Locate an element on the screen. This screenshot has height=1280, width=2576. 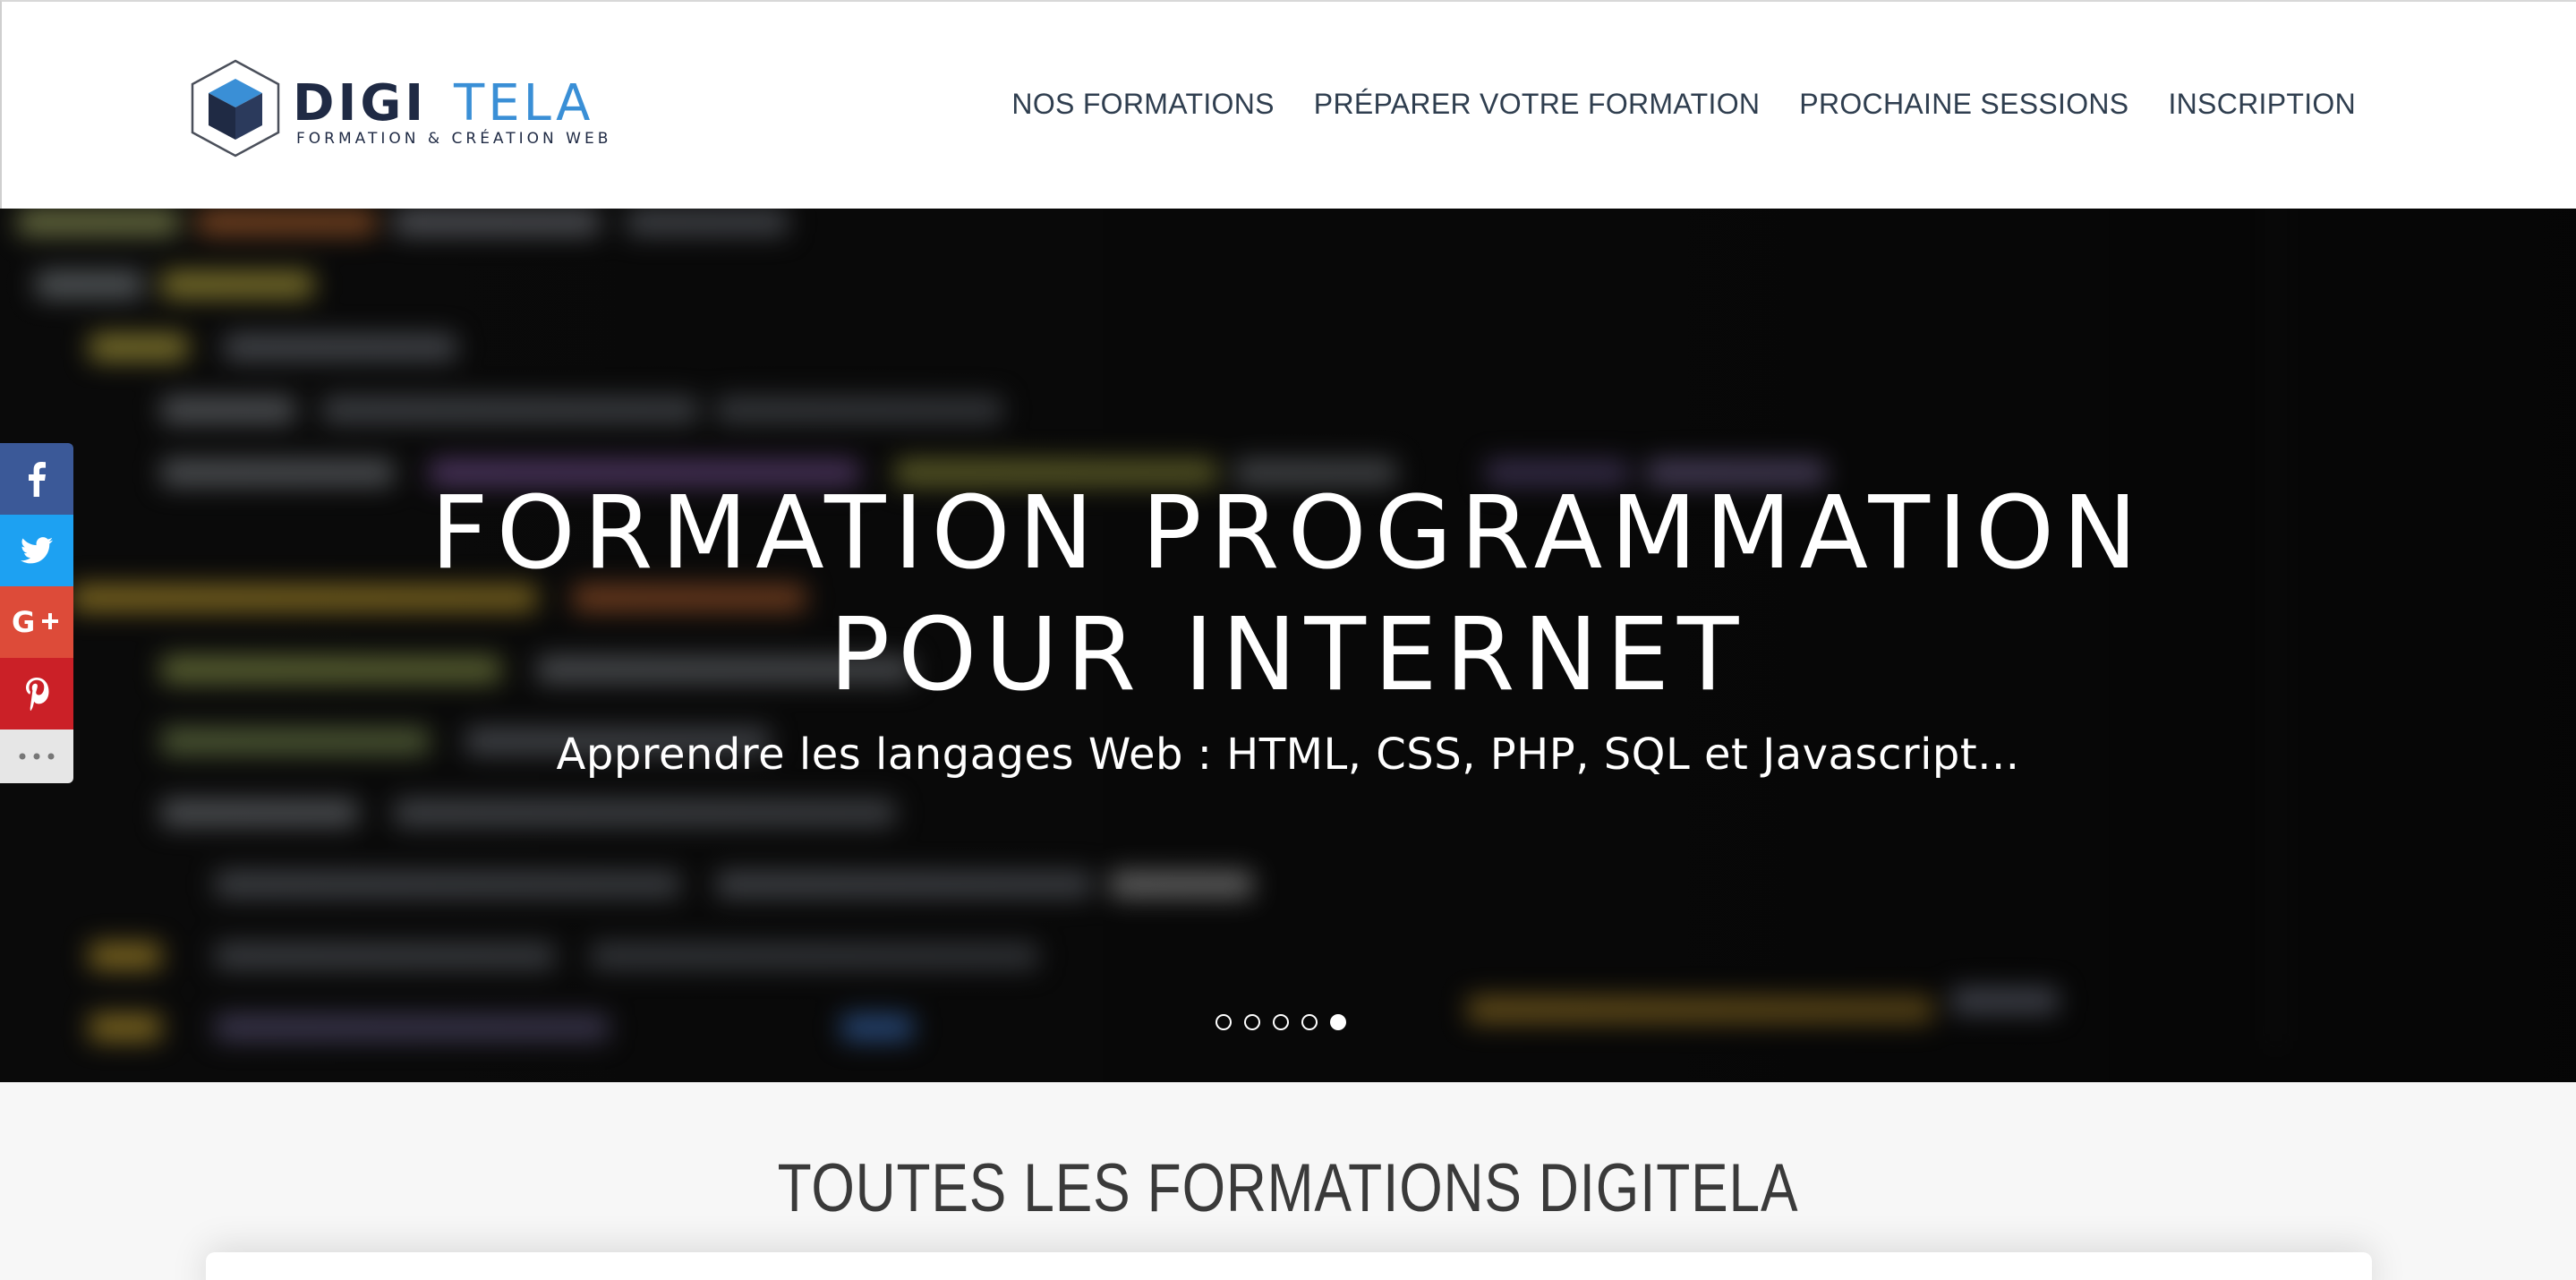
hero-title-text: FORMATION PROGRAMMATION POUR INTERNET is located at coordinates (1288, 594).